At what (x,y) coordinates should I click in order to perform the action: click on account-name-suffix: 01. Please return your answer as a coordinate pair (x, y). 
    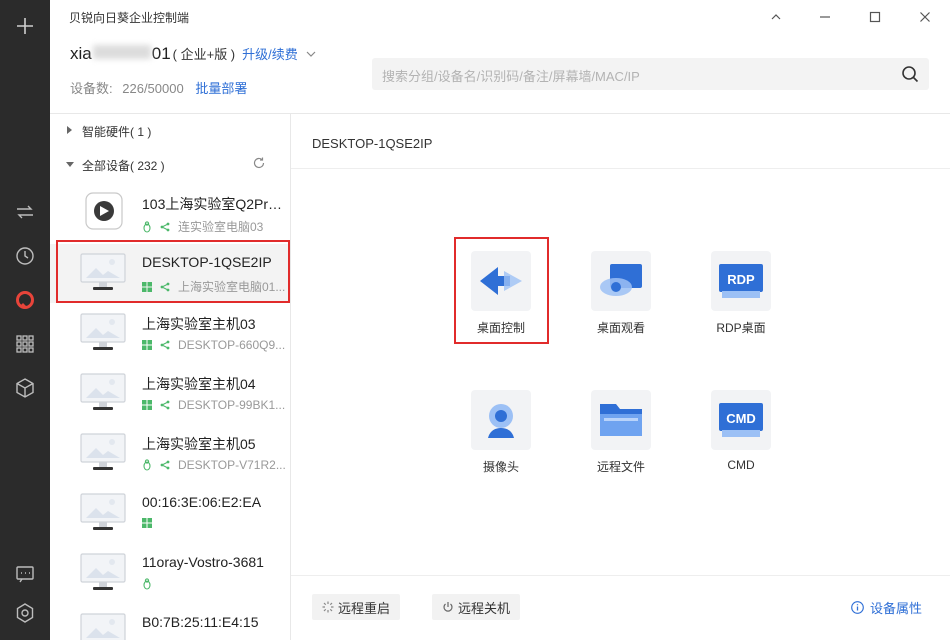
    Looking at the image, I should click on (161, 53).